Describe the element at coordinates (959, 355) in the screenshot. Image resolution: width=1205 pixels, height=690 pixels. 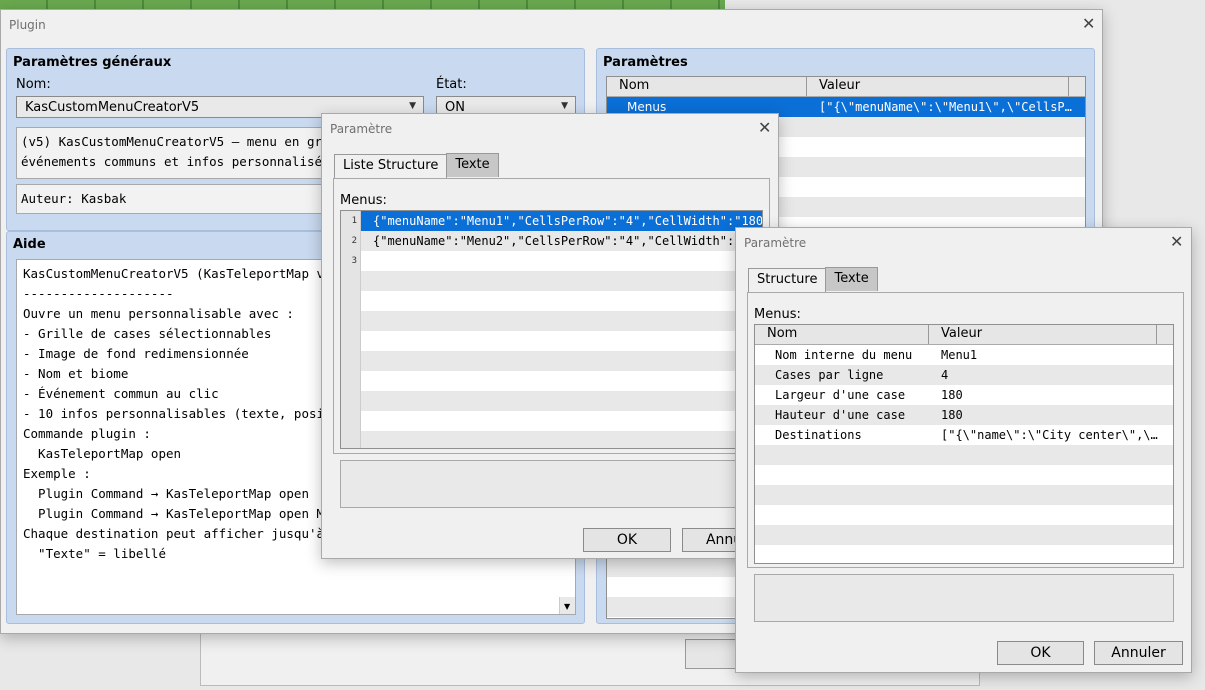
I see `field-value: Menu1` at that location.